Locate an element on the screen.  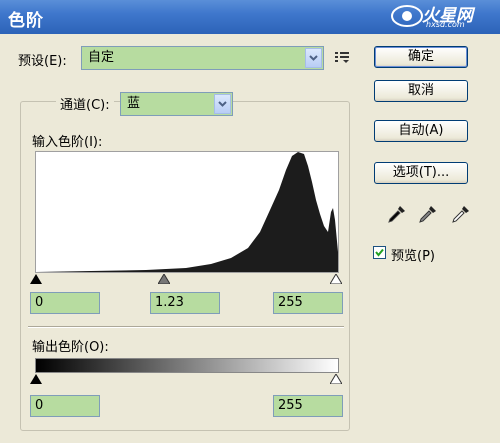
preset-select: 自定 is located at coordinates (202, 58).